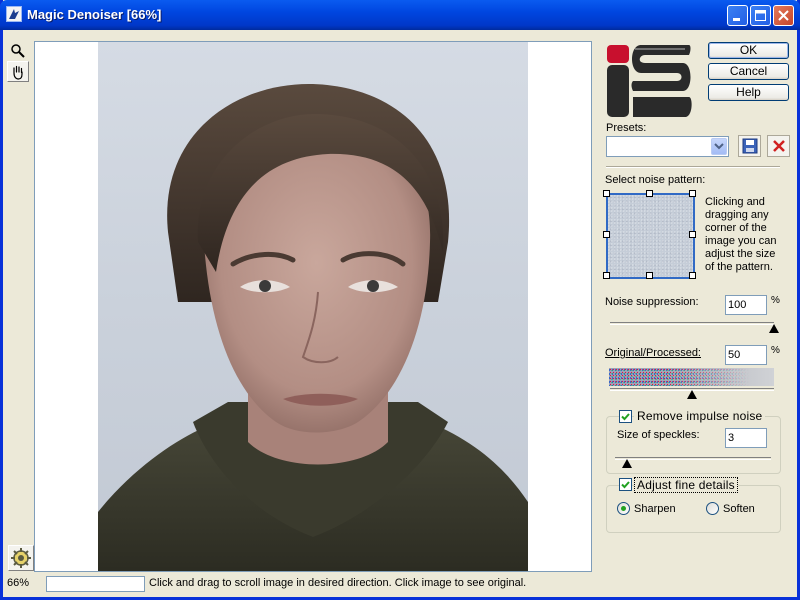 This screenshot has width=800, height=600. I want to click on window-title: Magic Denoiser [66%], so click(94, 14).